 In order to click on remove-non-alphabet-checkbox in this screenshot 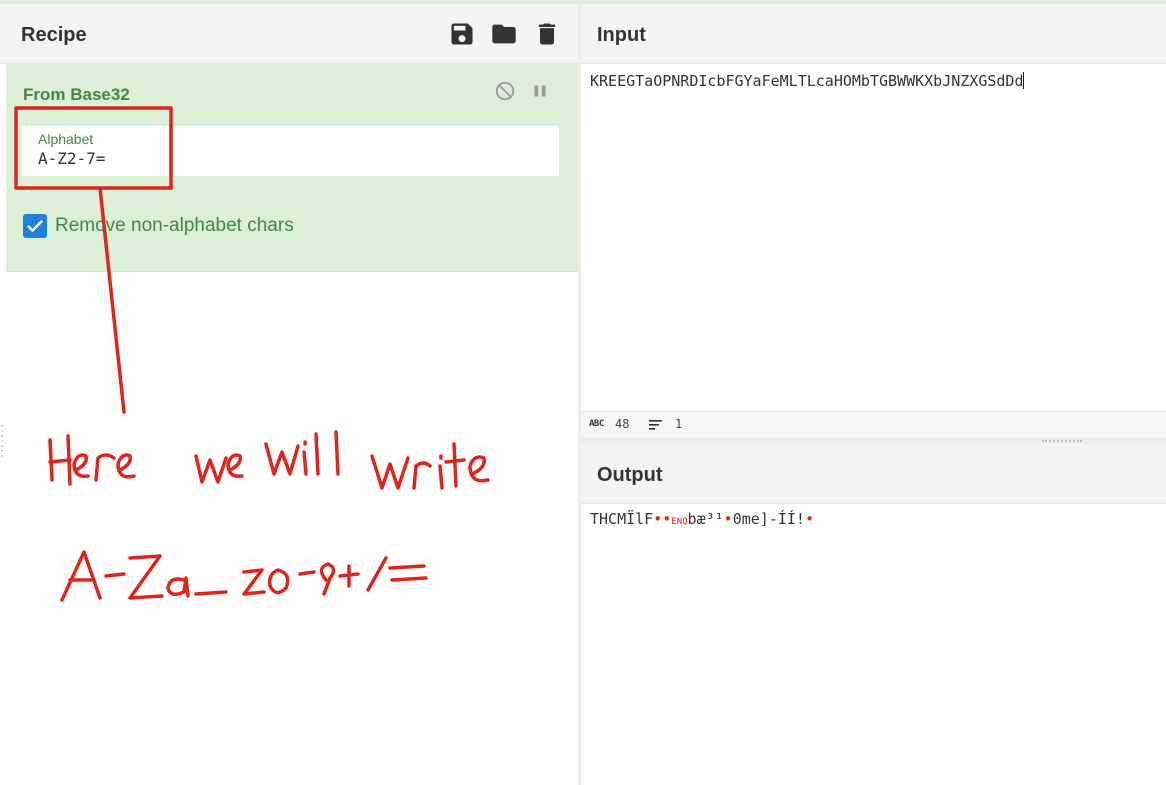, I will do `click(35, 226)`.